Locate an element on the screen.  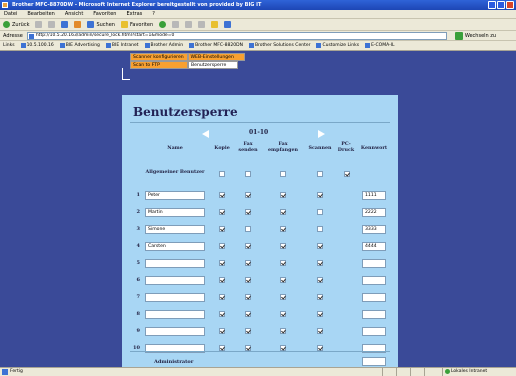
maximize-button is located at coordinates (501, 5).